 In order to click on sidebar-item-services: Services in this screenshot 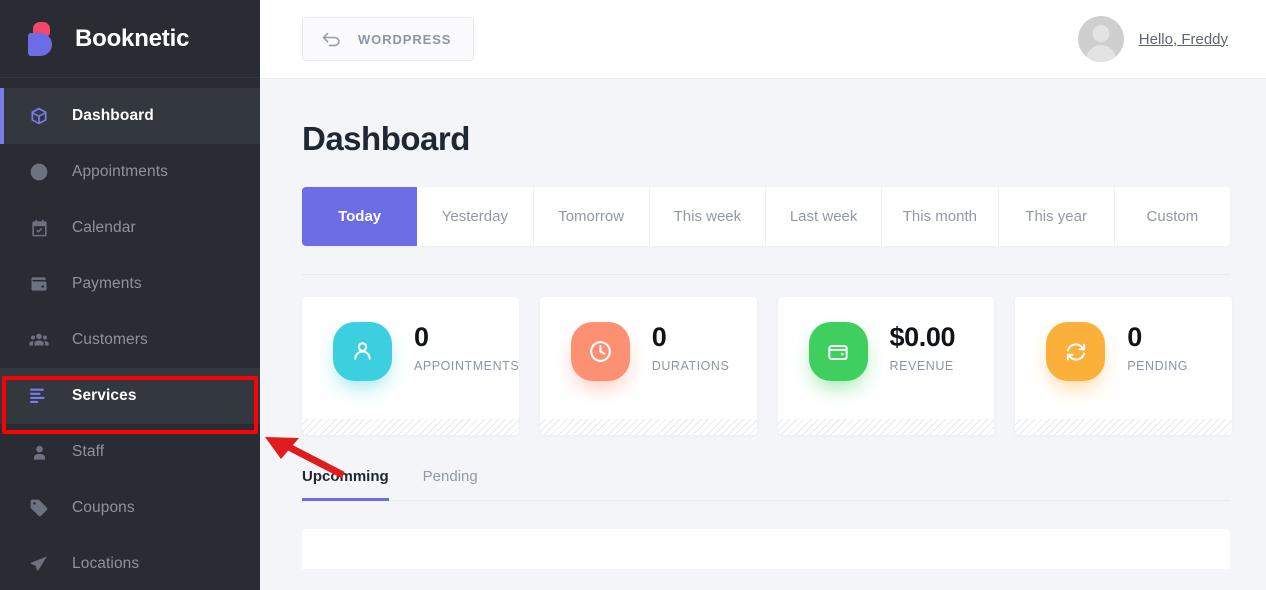, I will do `click(130, 396)`.